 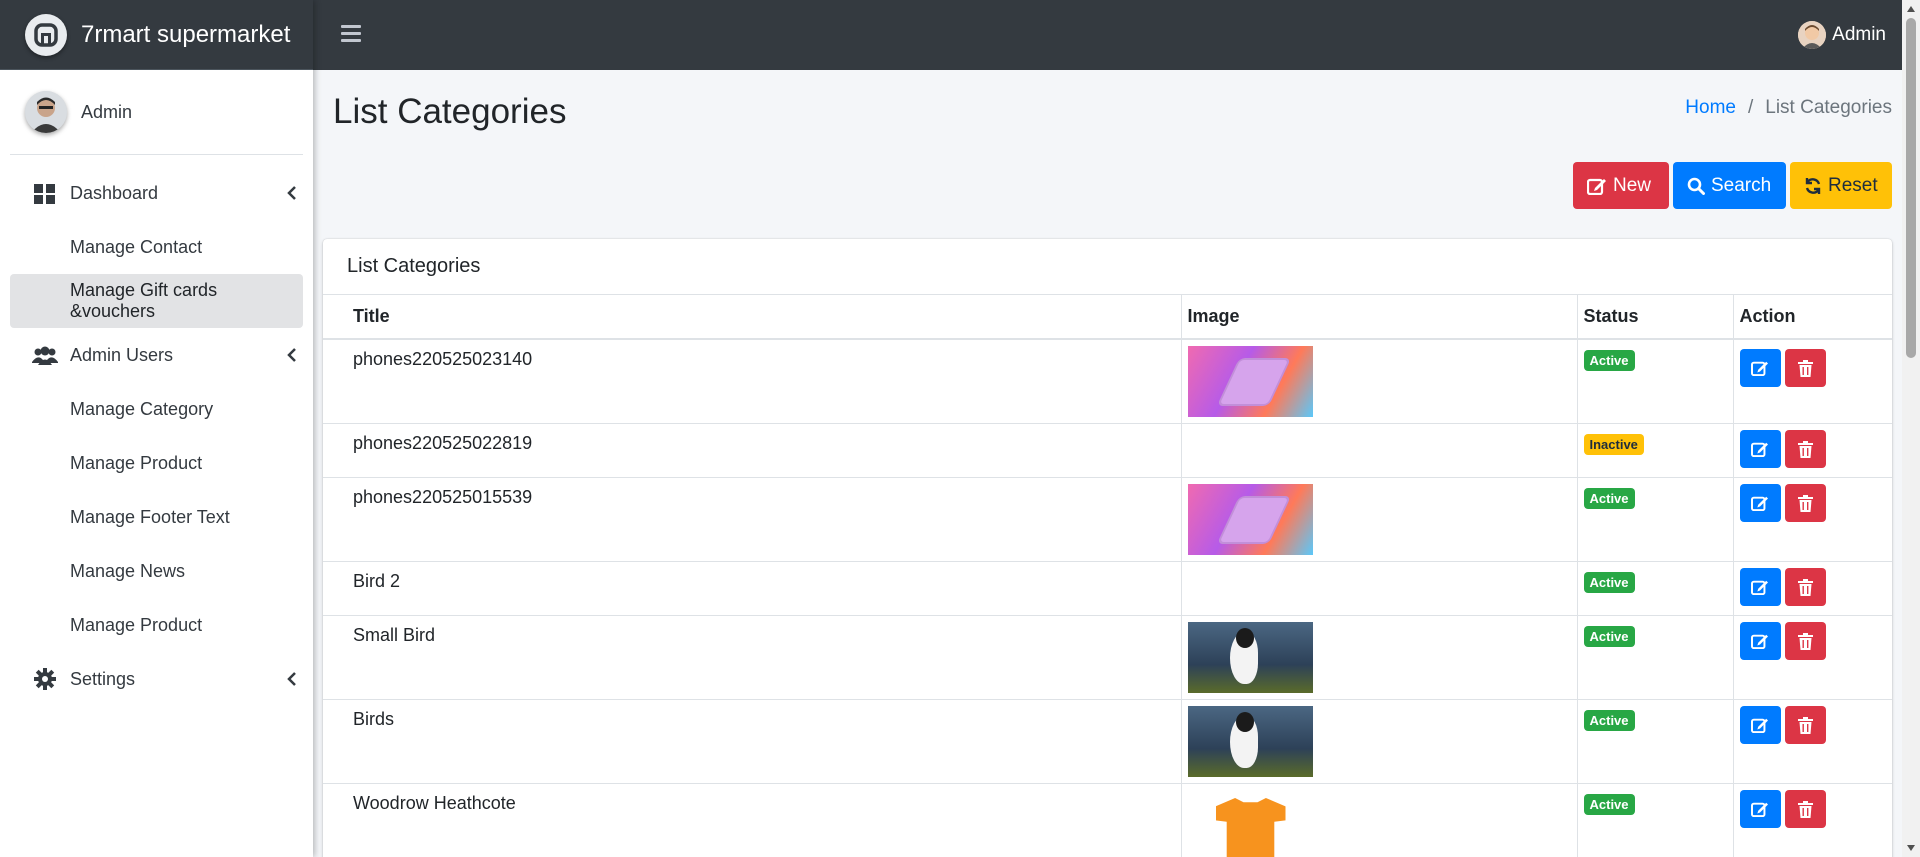 I want to click on page-scrollbar, so click(x=1911, y=428).